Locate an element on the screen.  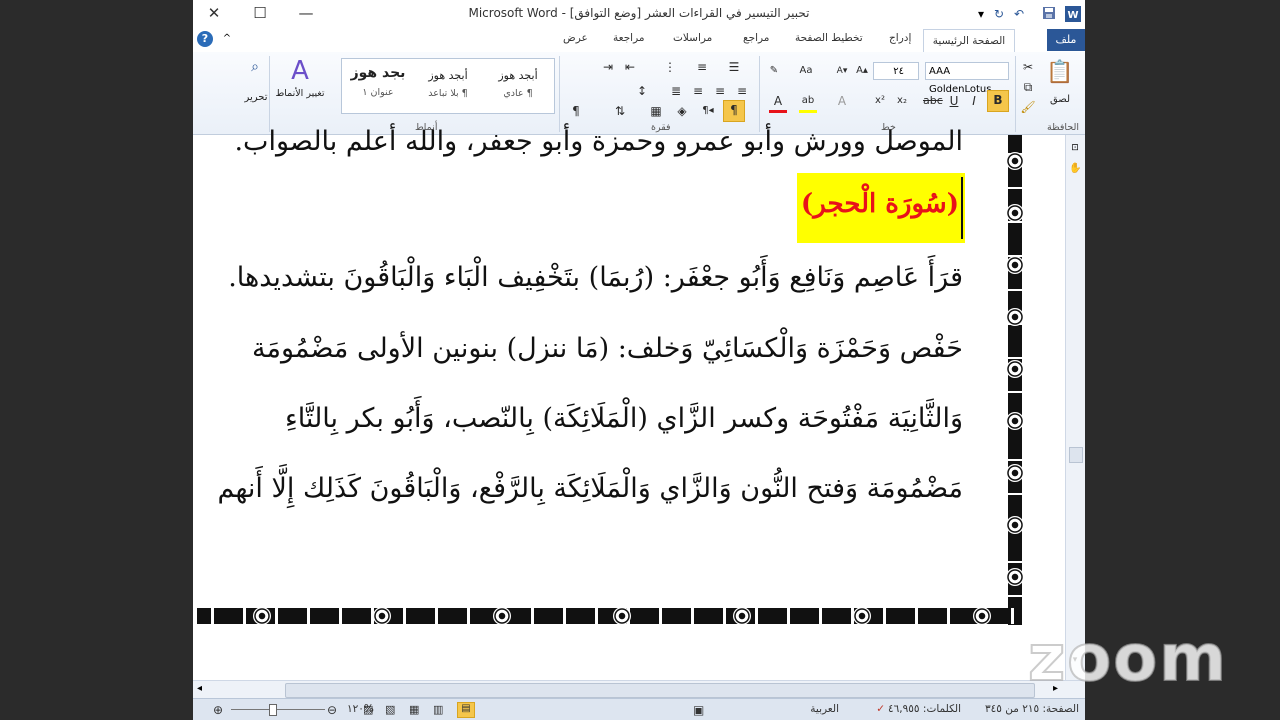
print-layout-view-icon: ▤ is located at coordinates (466, 710).